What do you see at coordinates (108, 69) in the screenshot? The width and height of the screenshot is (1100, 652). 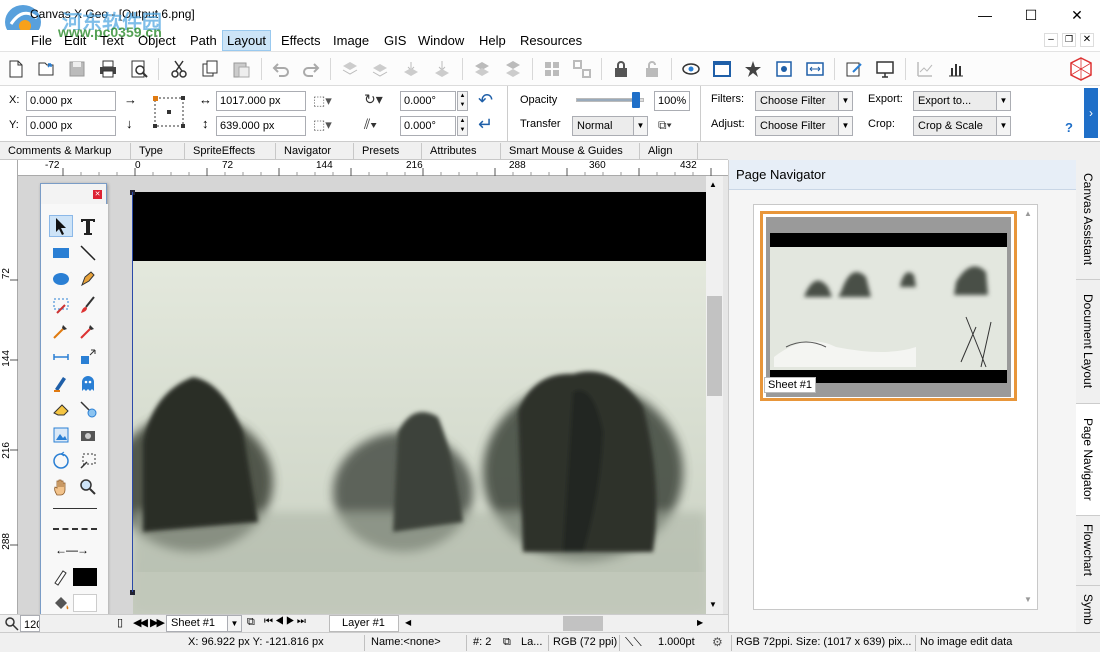 I see `print-icon` at bounding box center [108, 69].